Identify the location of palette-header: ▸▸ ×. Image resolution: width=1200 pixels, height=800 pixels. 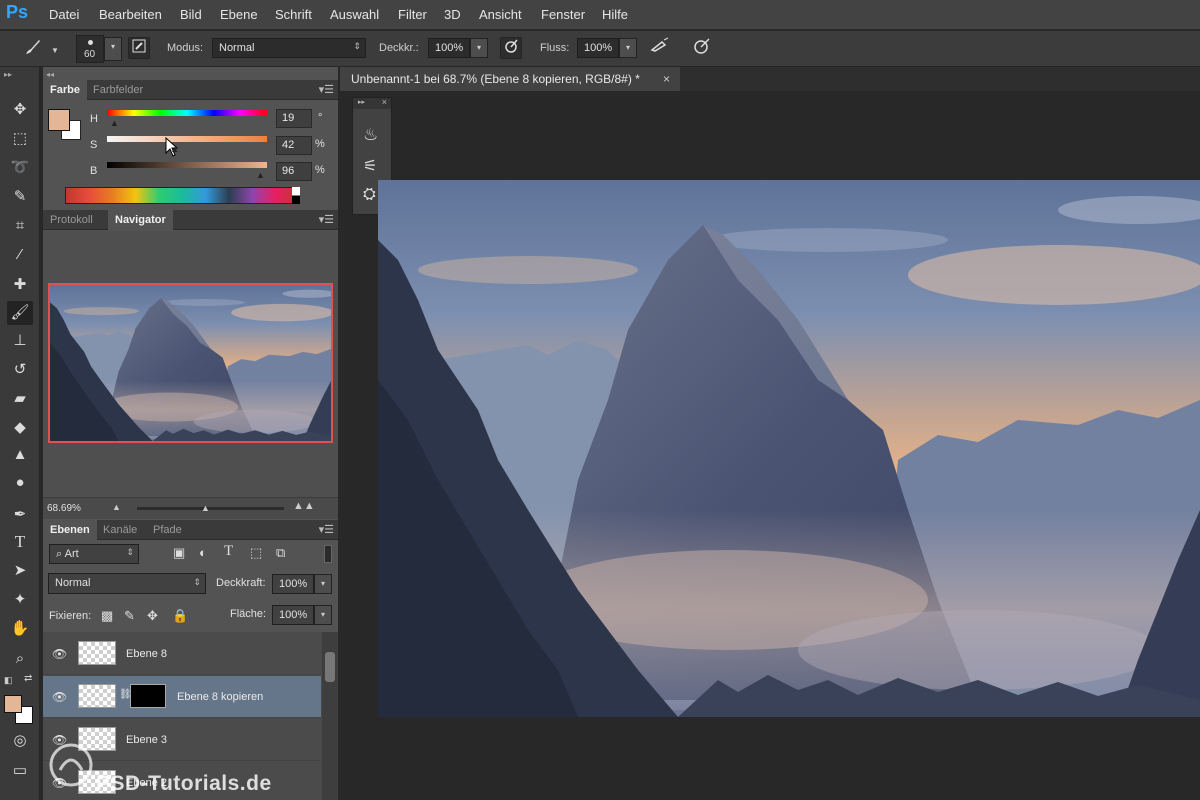
(372, 103).